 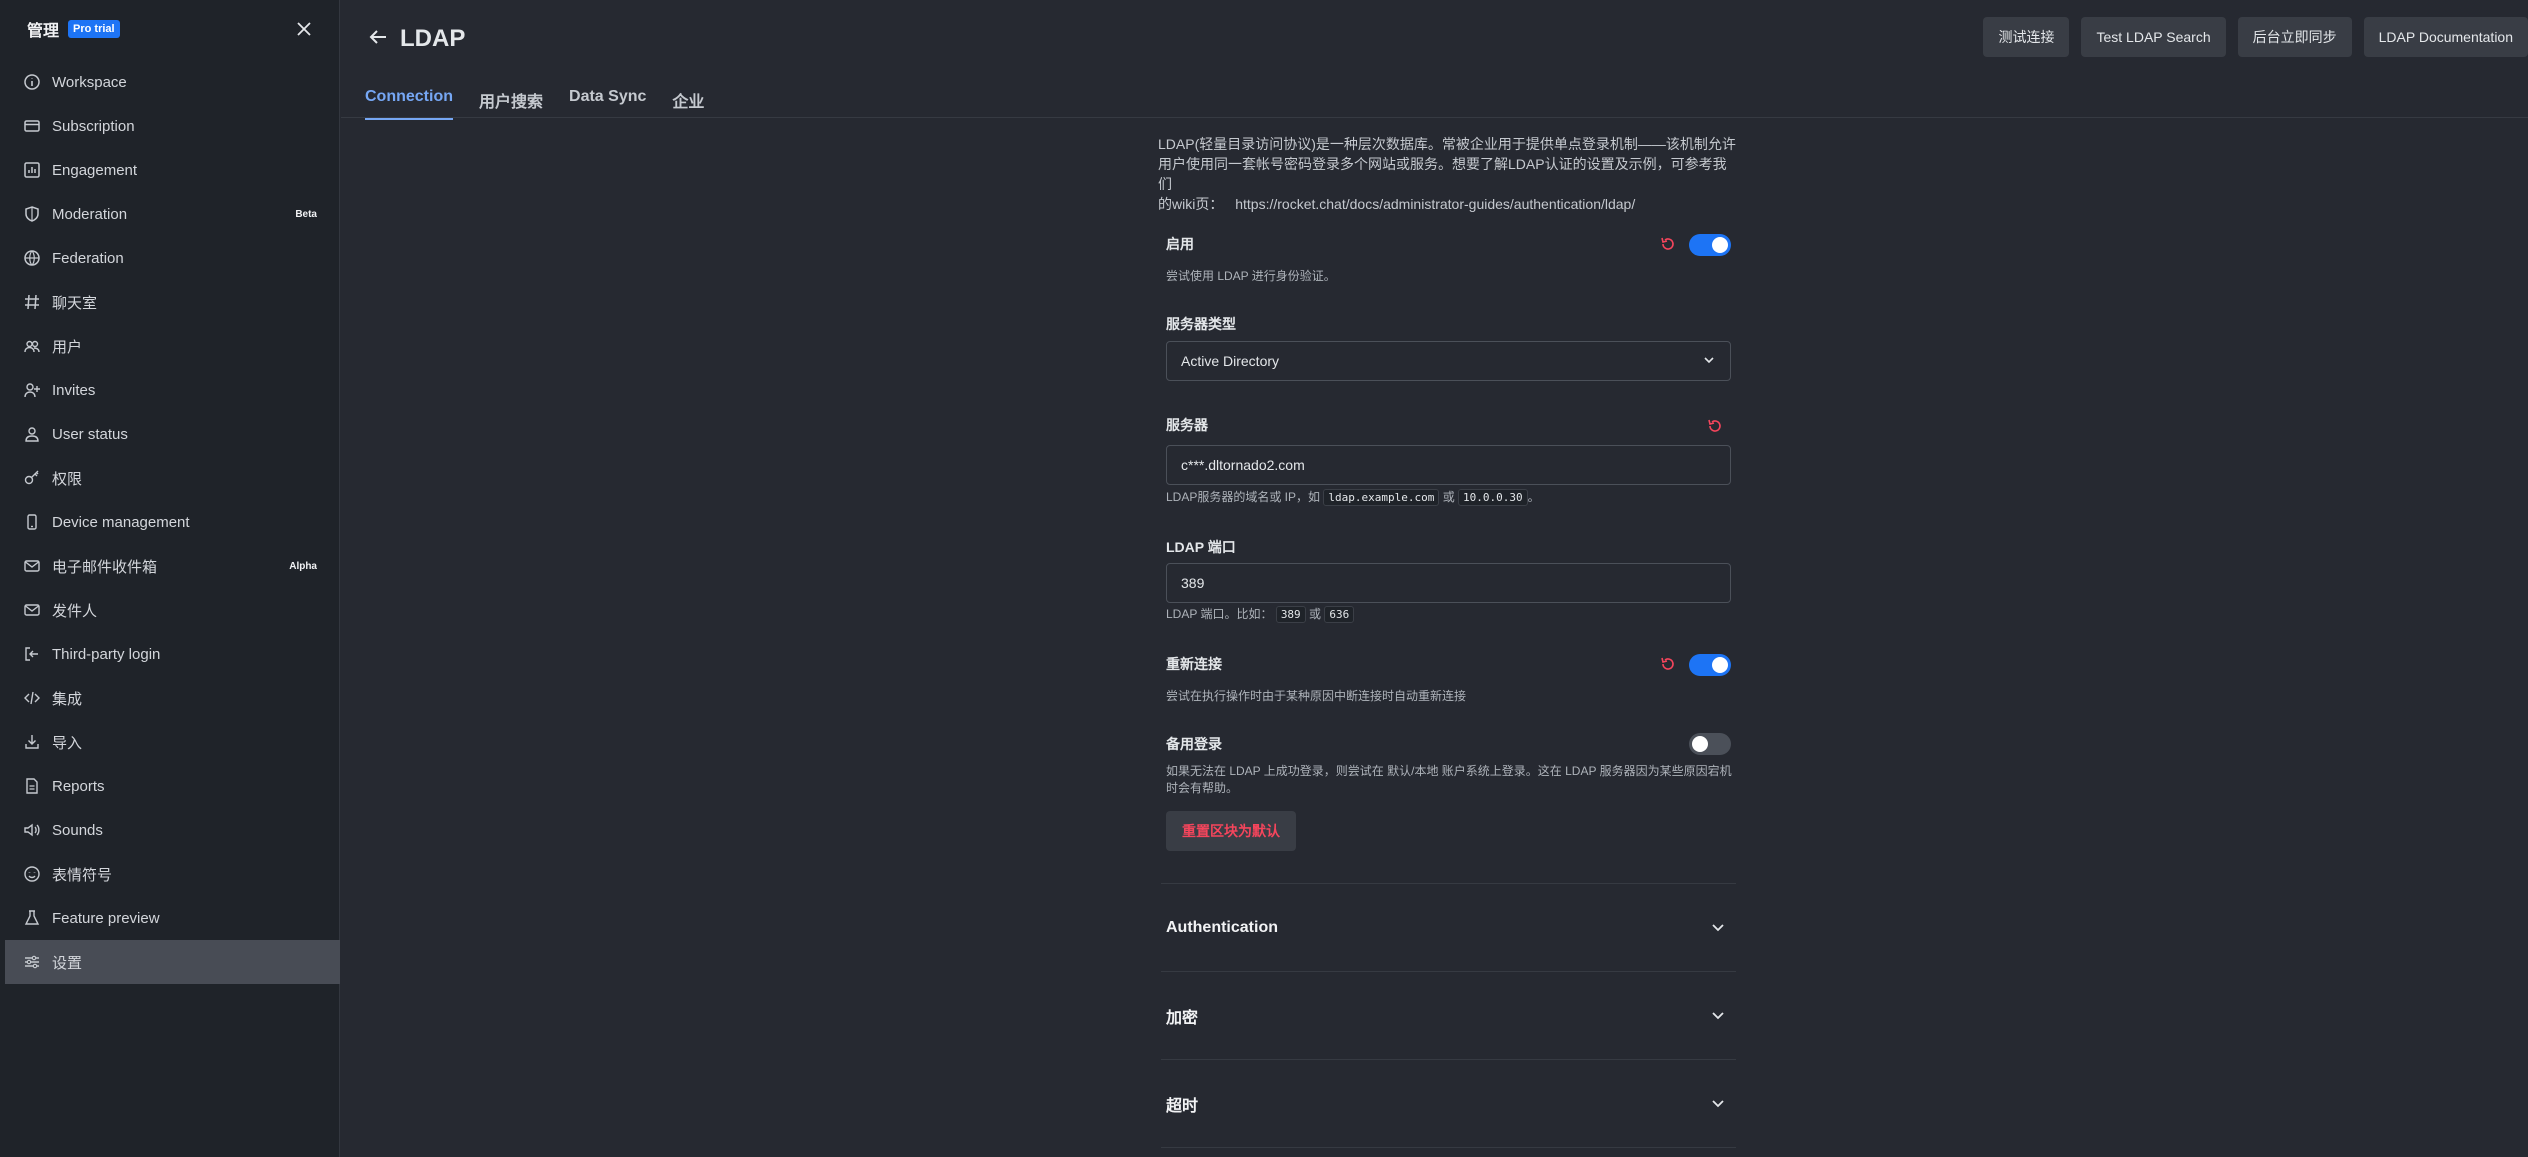 What do you see at coordinates (547, 102) in the screenshot?
I see `tab-bar: Connection 用户搜索 Data Sync 企业` at bounding box center [547, 102].